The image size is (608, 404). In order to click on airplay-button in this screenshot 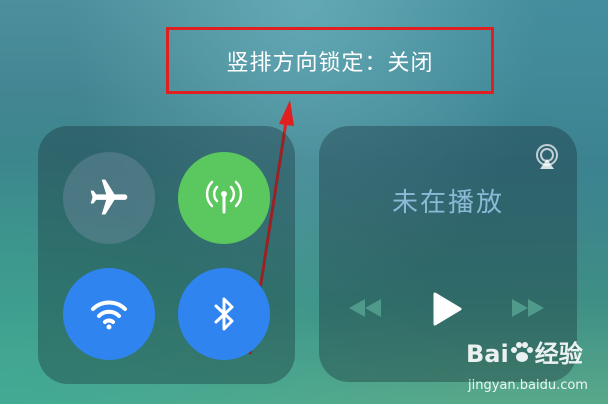, I will do `click(547, 159)`.